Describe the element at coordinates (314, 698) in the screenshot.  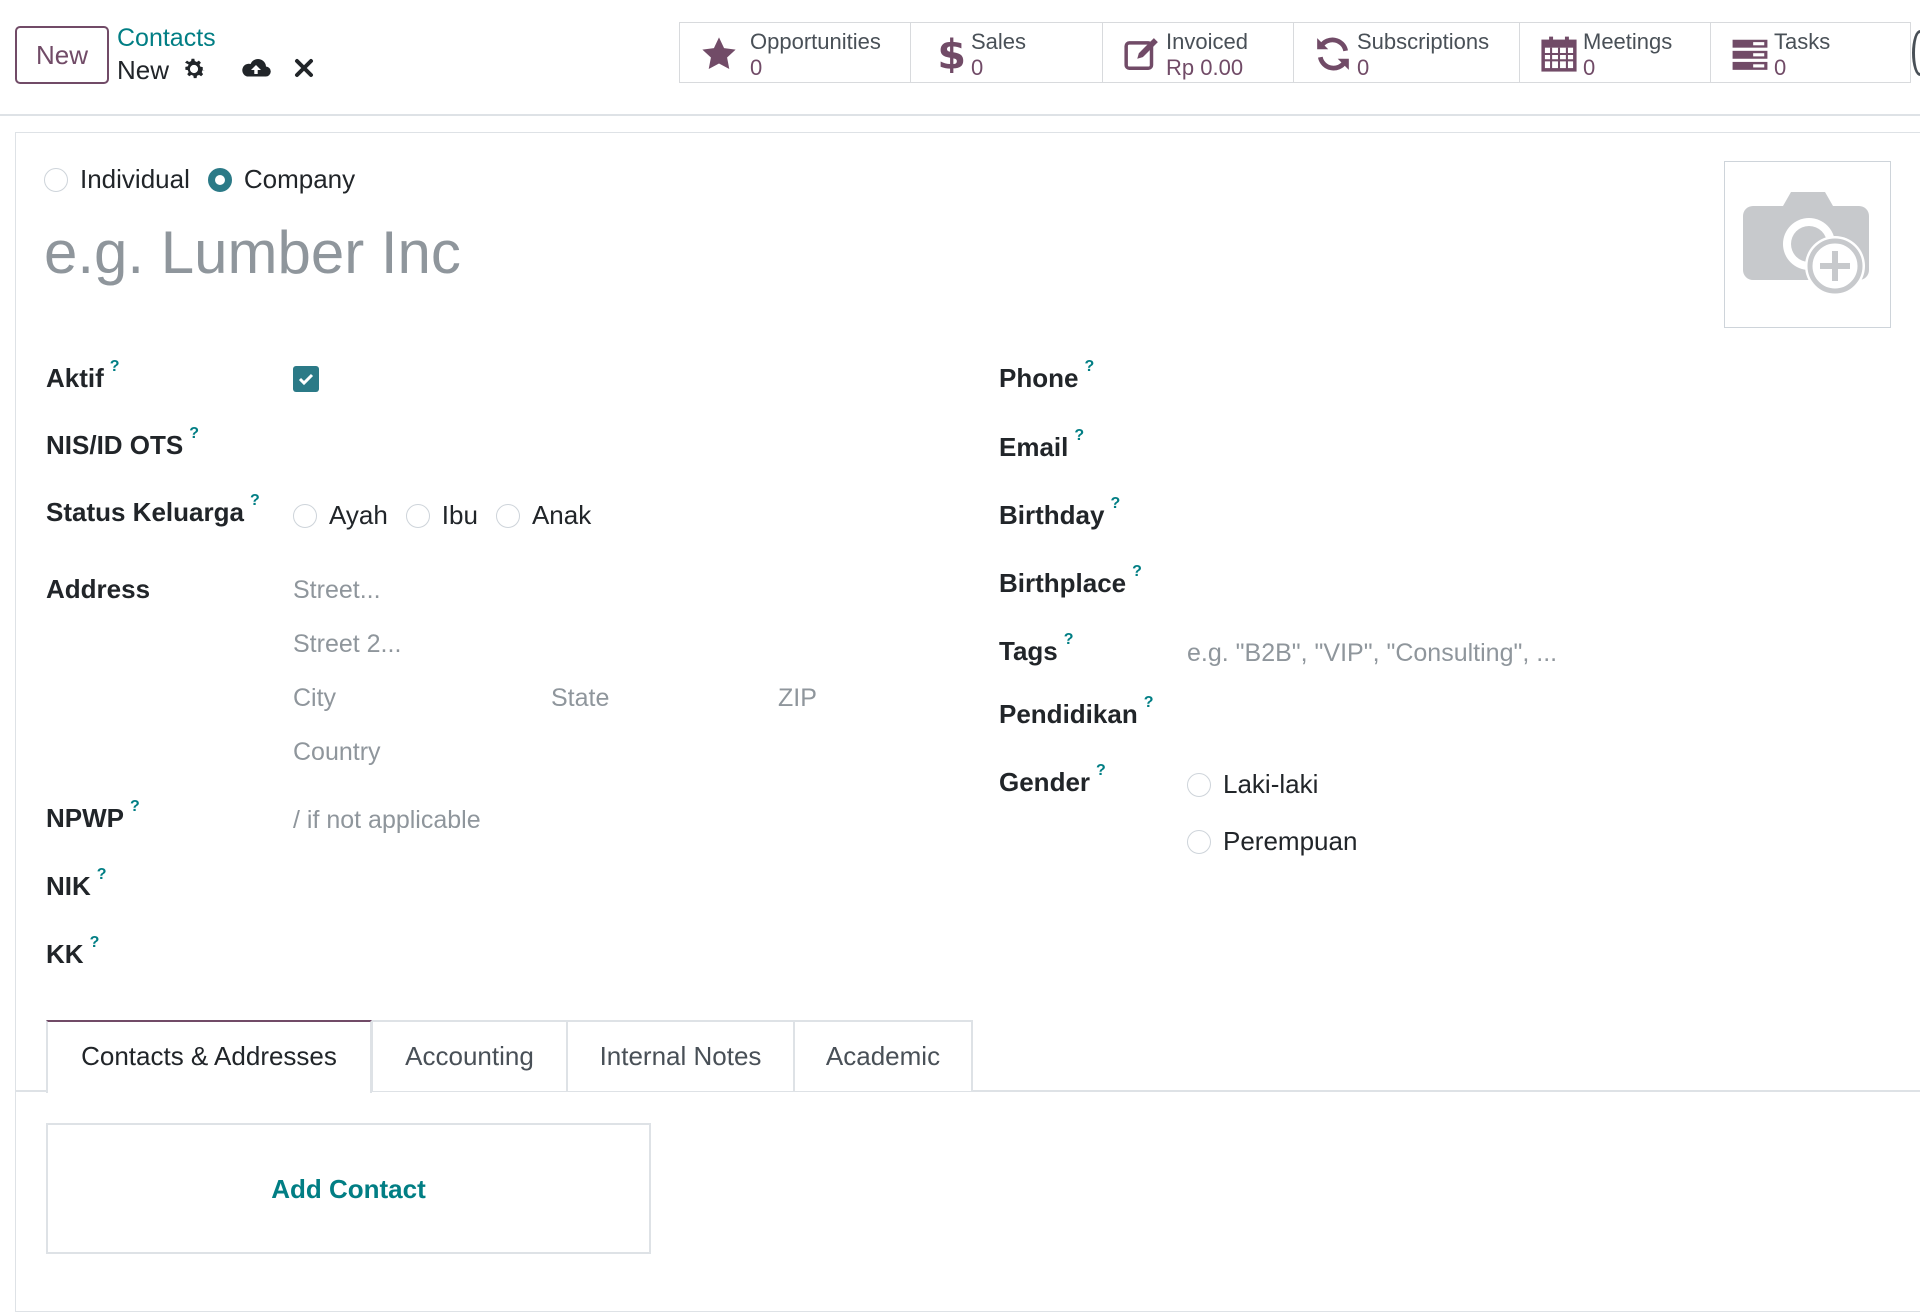
I see `city-input: City` at that location.